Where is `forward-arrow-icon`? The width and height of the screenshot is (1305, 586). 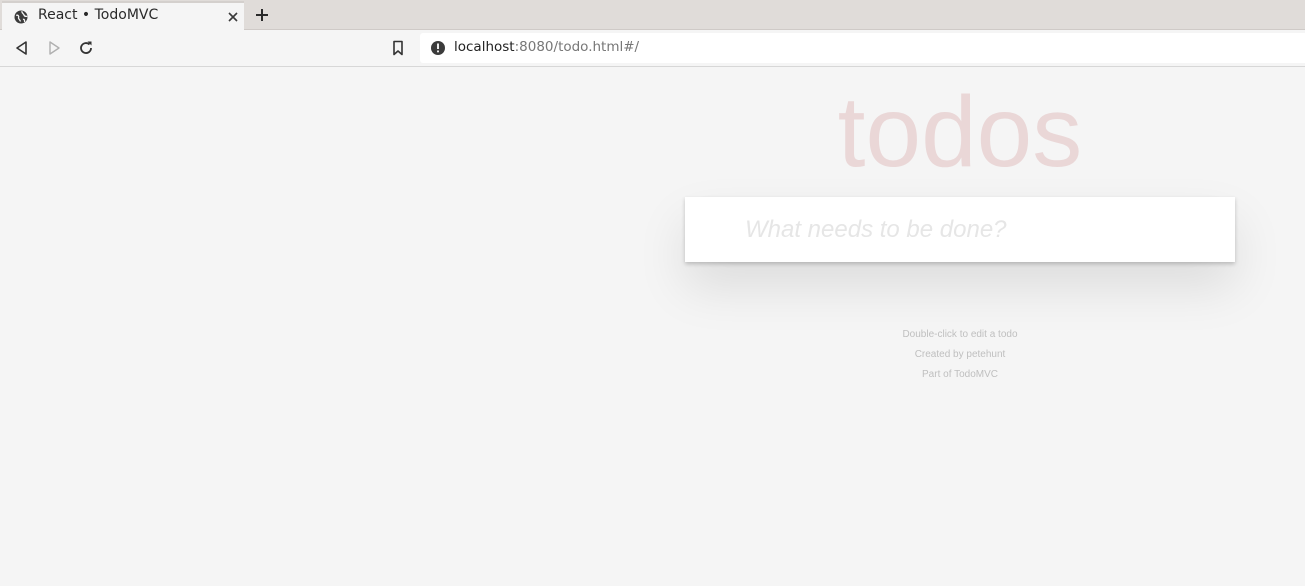
forward-arrow-icon is located at coordinates (54, 48).